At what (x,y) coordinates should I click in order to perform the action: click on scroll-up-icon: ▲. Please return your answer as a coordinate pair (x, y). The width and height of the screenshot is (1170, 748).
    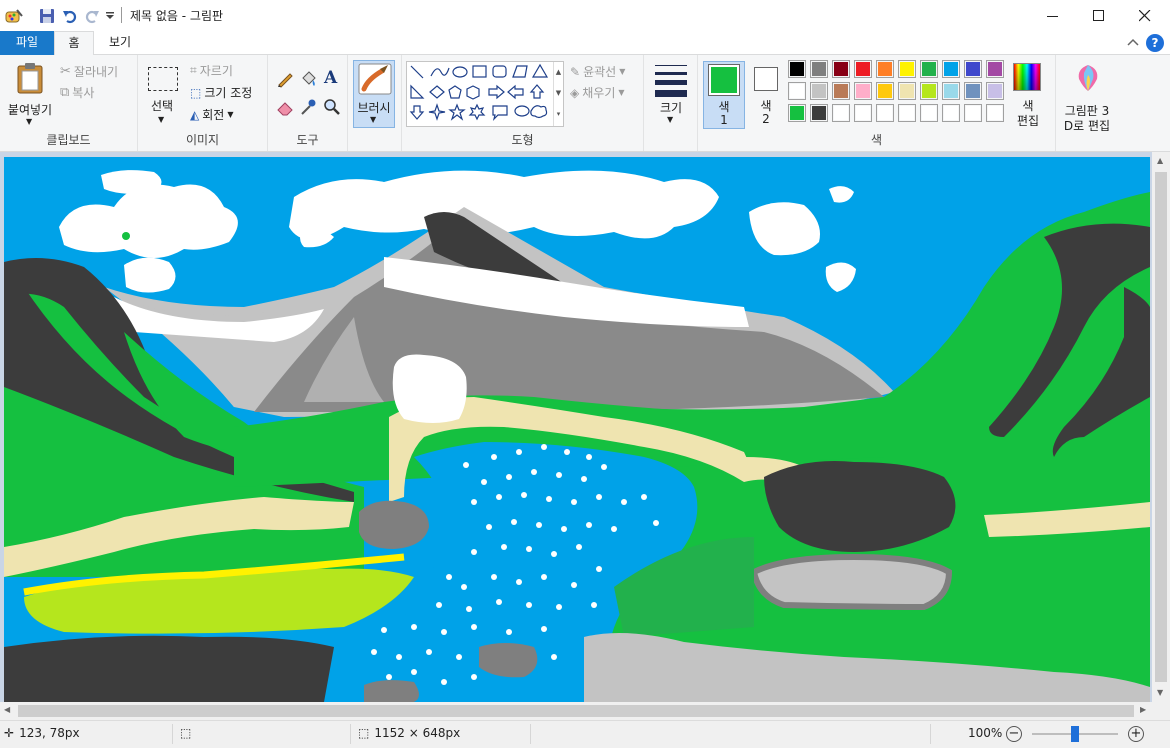
    Looking at the image, I should click on (1160, 160).